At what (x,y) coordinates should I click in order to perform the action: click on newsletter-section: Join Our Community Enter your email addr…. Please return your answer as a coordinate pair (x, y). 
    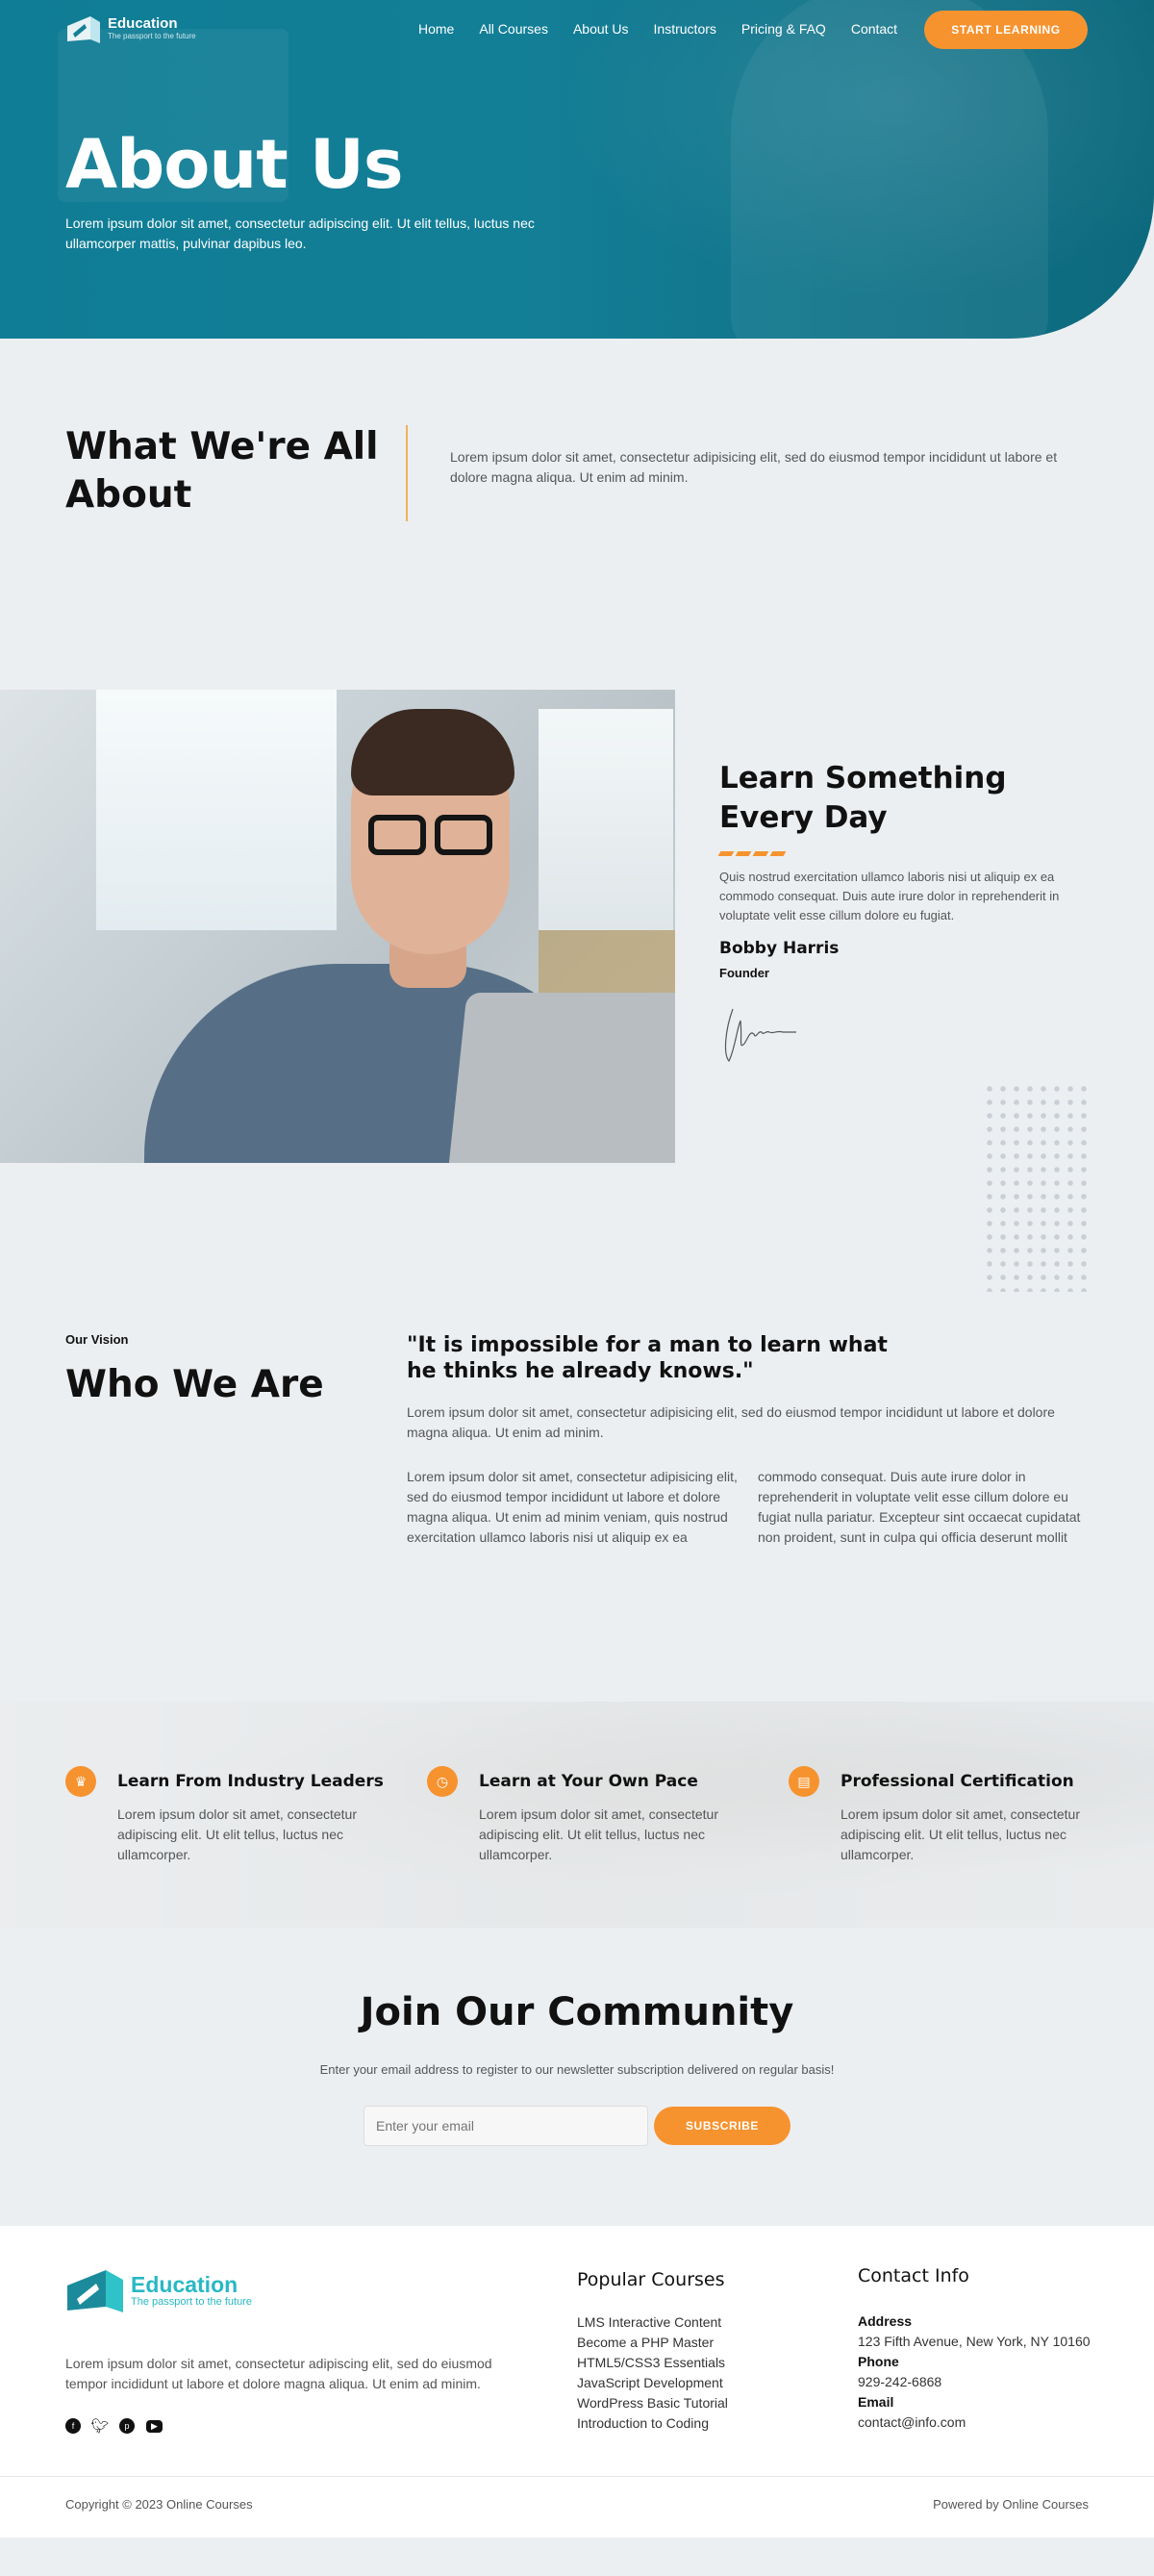
    Looking at the image, I should click on (577, 2077).